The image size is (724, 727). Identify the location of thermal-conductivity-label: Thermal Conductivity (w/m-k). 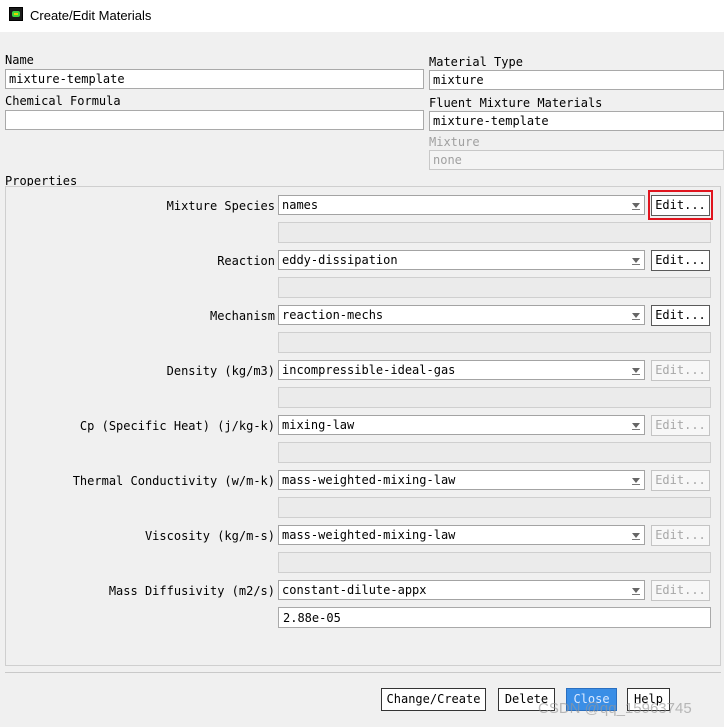
(173, 481).